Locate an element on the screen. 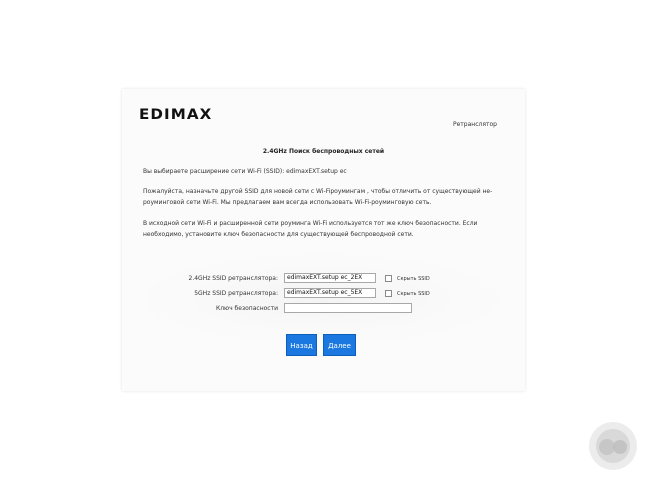 Image resolution: width=645 pixels, height=480 pixels. ssid24-input is located at coordinates (330, 278).